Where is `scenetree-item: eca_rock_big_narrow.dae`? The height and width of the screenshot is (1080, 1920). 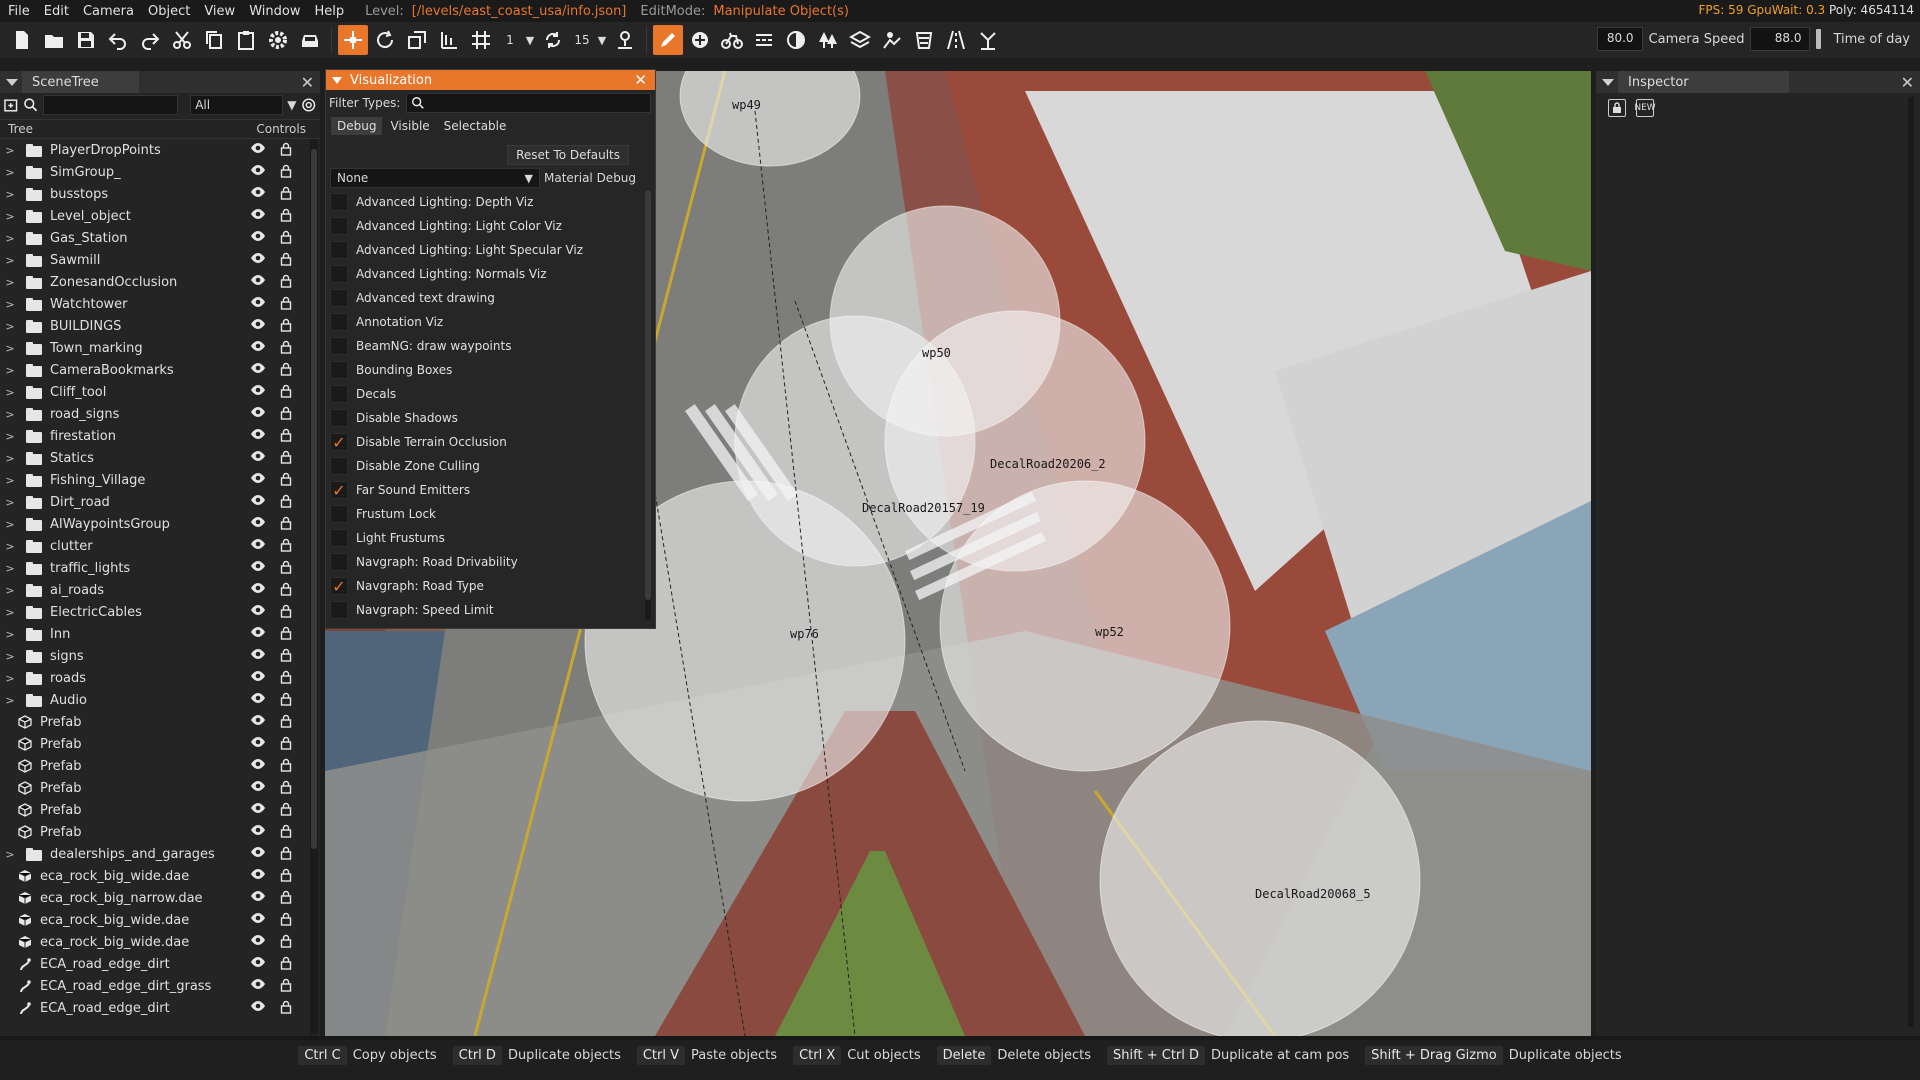 scenetree-item: eca_rock_big_narrow.dae is located at coordinates (160, 898).